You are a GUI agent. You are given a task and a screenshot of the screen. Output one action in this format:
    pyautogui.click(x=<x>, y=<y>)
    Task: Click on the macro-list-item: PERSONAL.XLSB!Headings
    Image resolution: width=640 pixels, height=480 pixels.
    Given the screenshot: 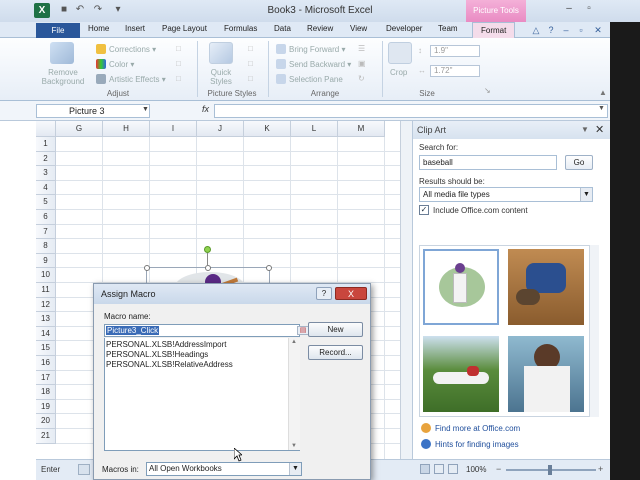 What is the action you would take?
    pyautogui.click(x=157, y=354)
    